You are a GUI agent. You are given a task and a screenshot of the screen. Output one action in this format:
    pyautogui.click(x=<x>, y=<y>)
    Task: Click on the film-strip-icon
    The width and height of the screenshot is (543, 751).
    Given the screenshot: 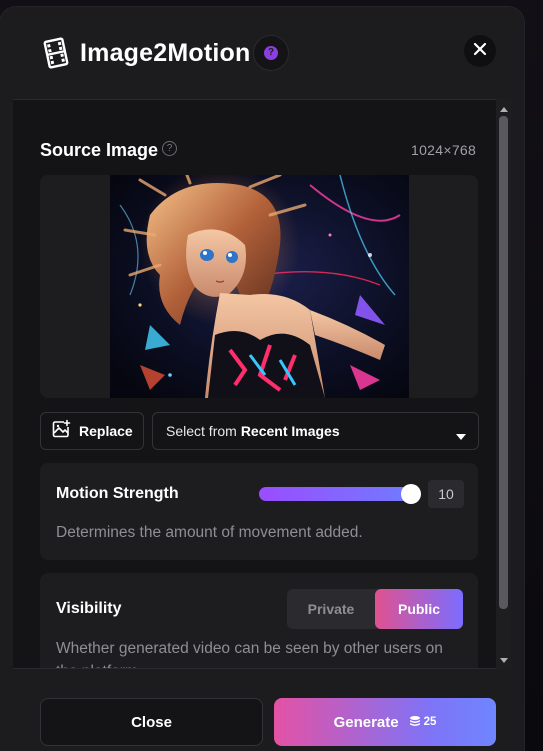 What is the action you would take?
    pyautogui.click(x=56, y=53)
    